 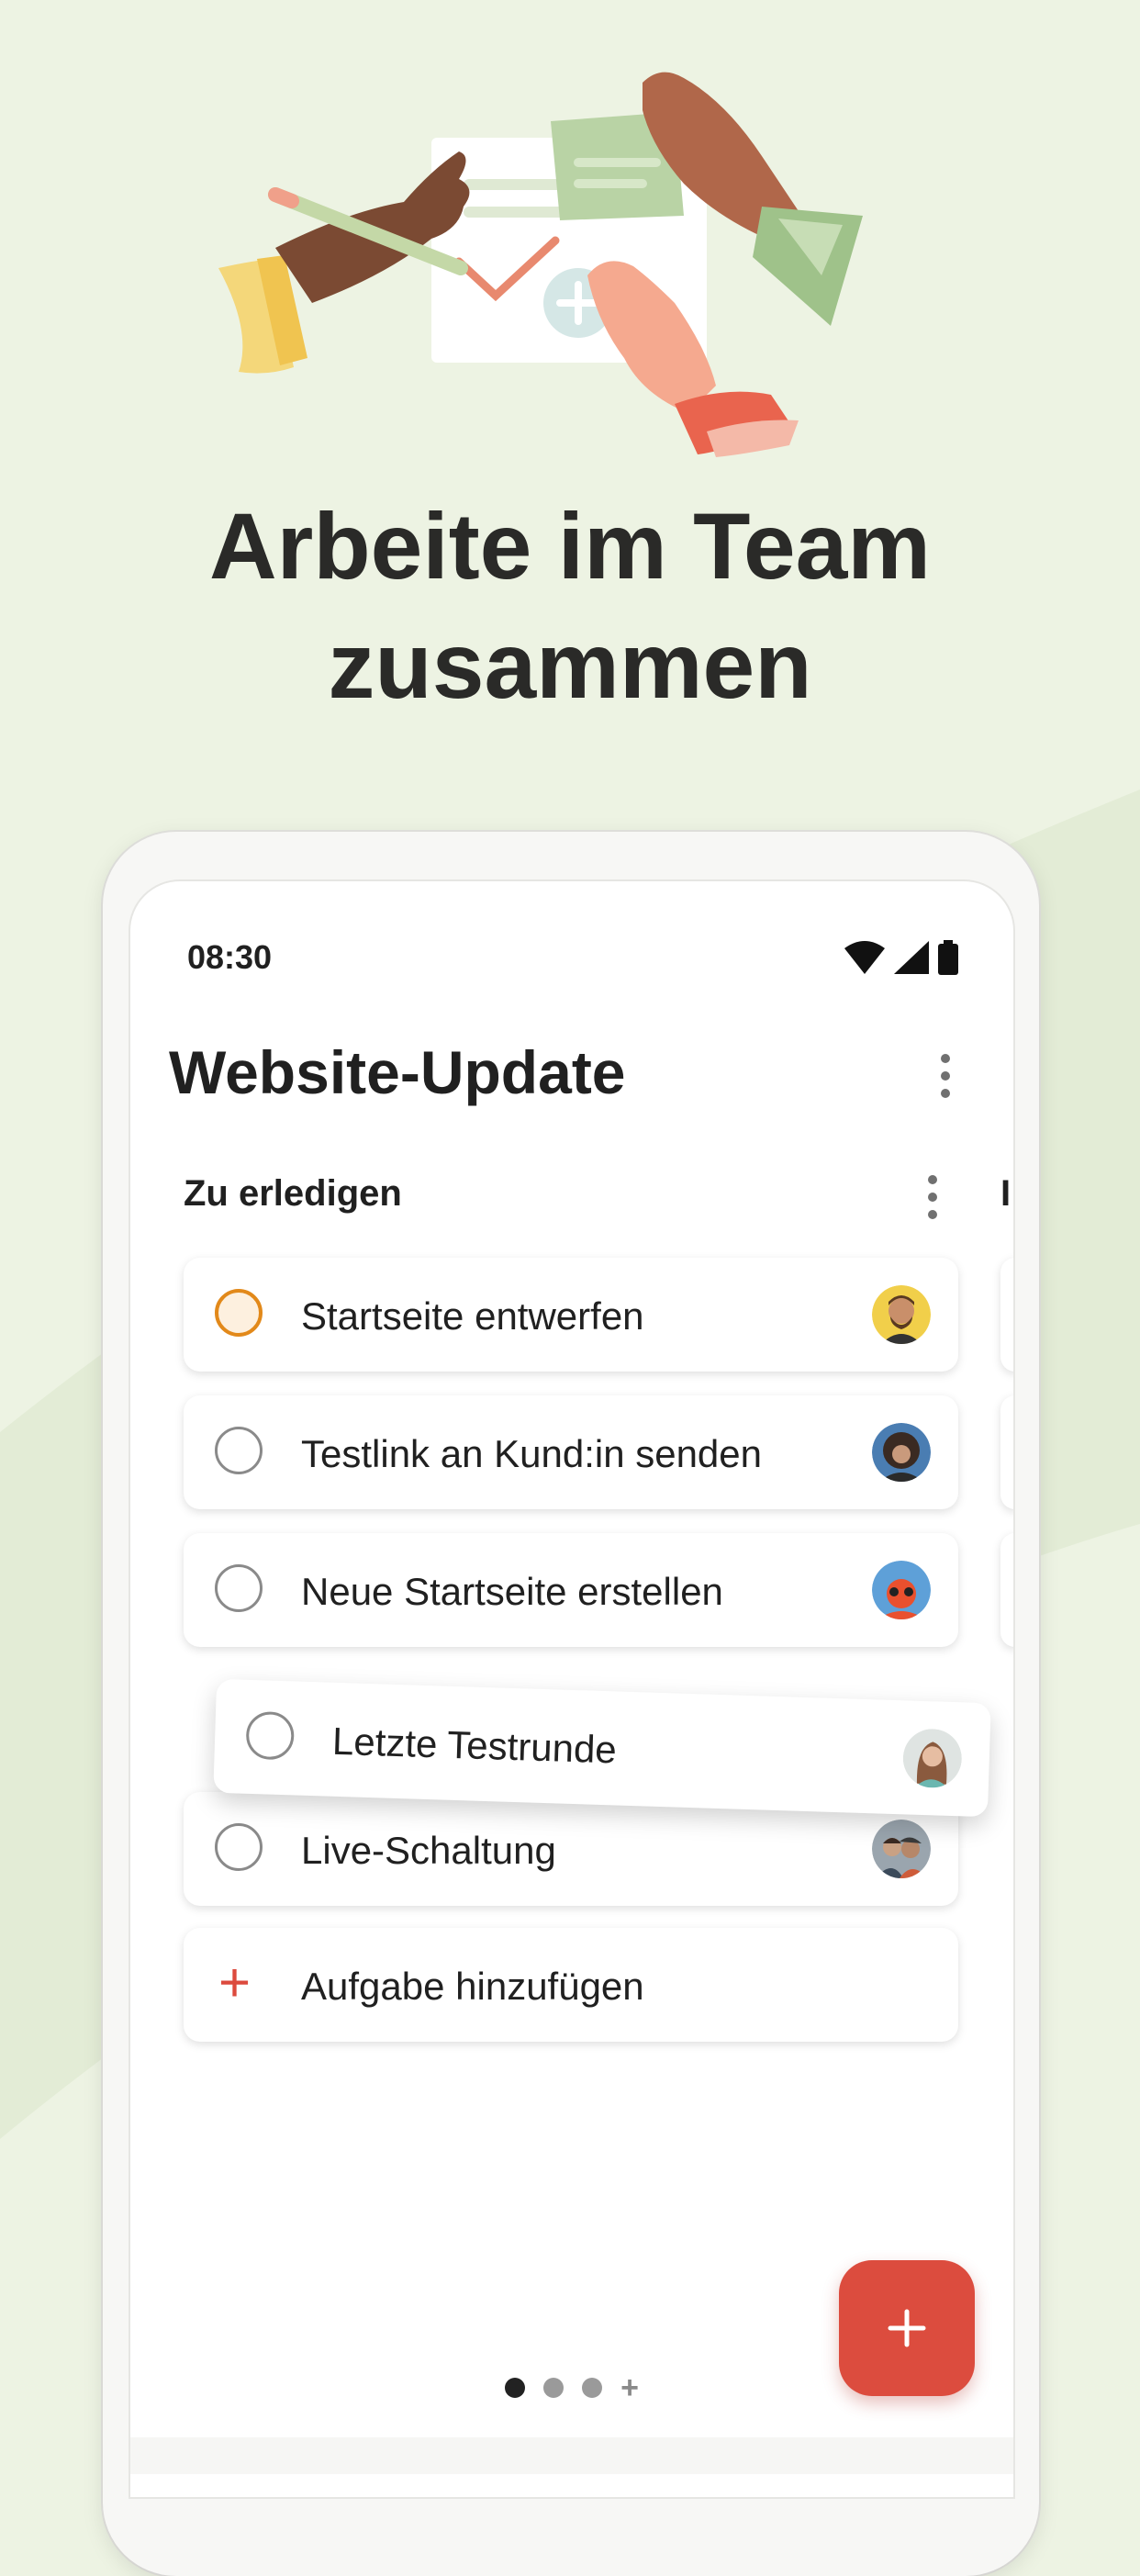 What do you see at coordinates (932, 1758) in the screenshot?
I see `avatar-woman-long-hair` at bounding box center [932, 1758].